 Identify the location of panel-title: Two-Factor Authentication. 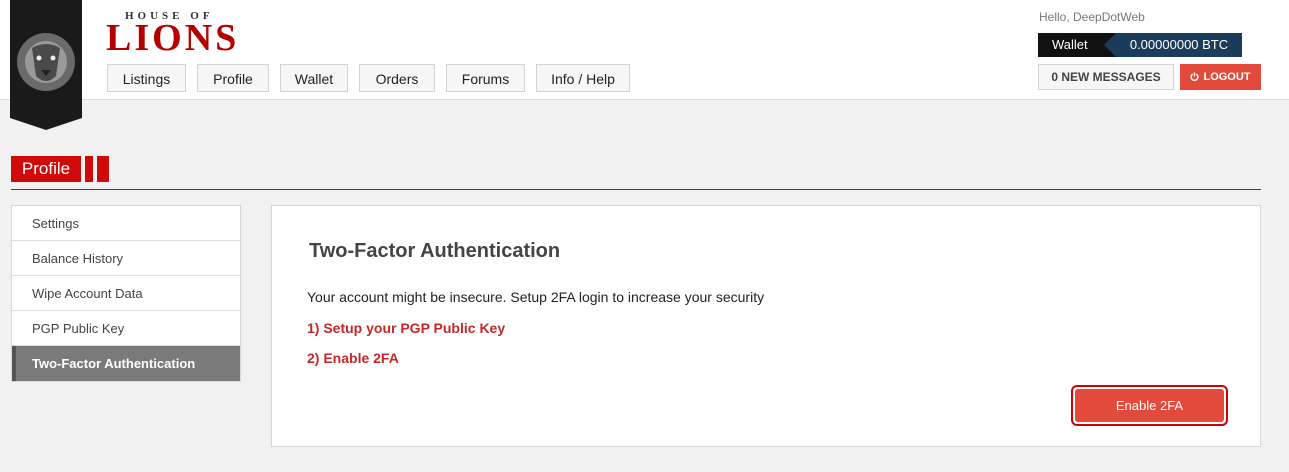
(435, 251).